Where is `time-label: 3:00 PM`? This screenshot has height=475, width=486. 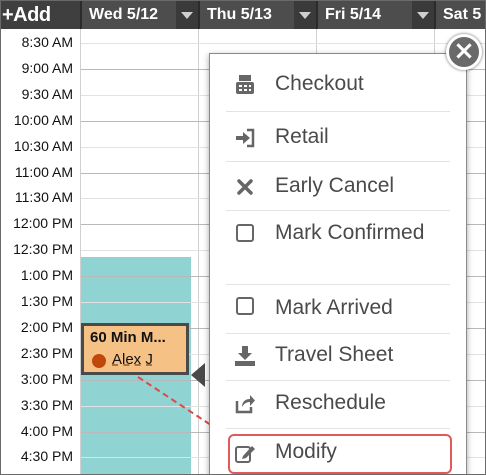
time-label: 3:00 PM is located at coordinates (46, 378).